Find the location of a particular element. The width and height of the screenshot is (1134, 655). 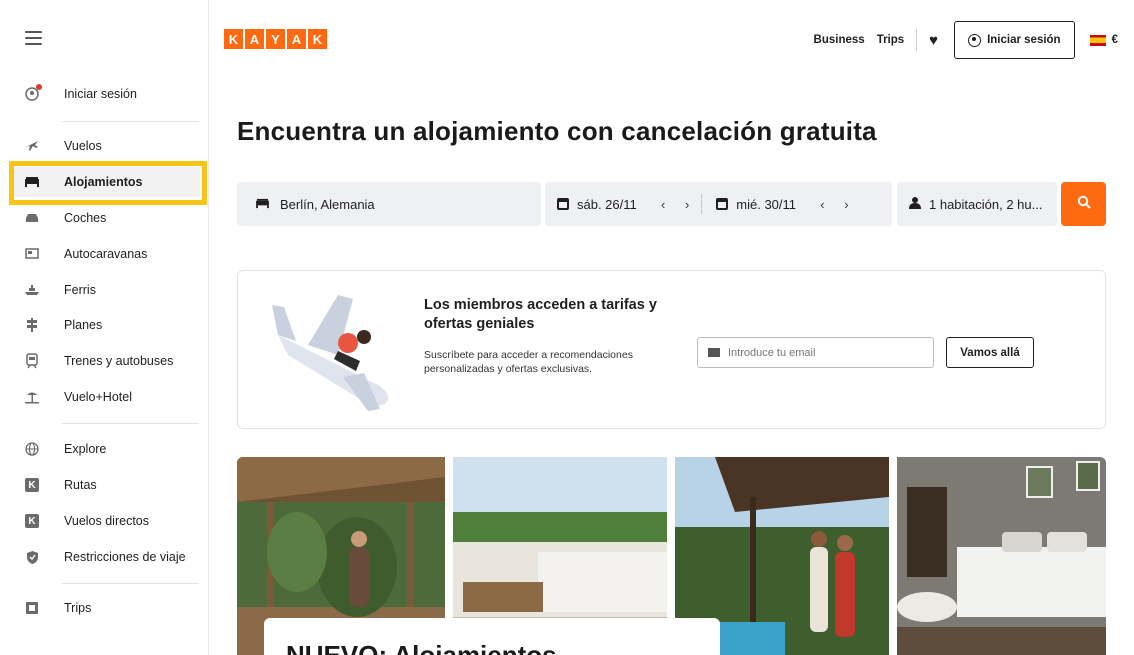

person-icon is located at coordinates (915, 204).